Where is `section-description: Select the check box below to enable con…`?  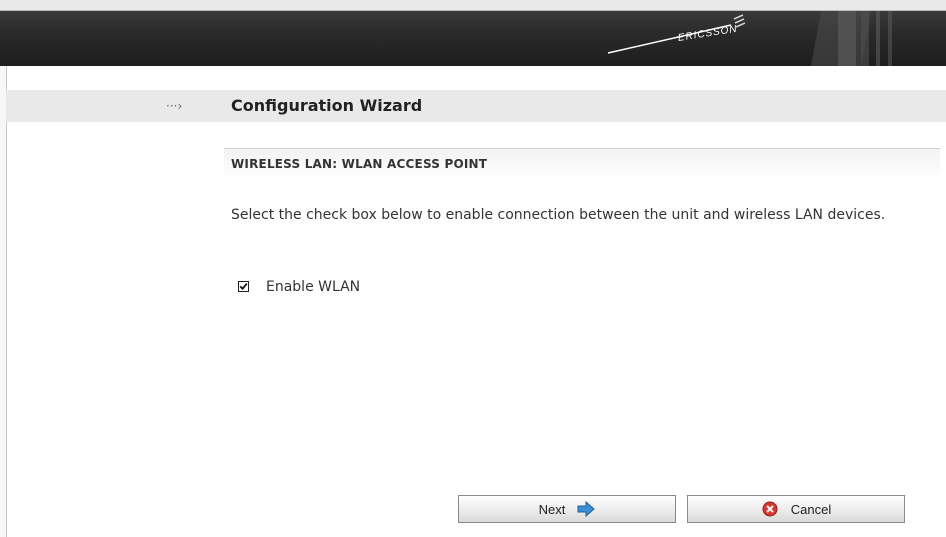 section-description: Select the check box below to enable con… is located at coordinates (558, 215).